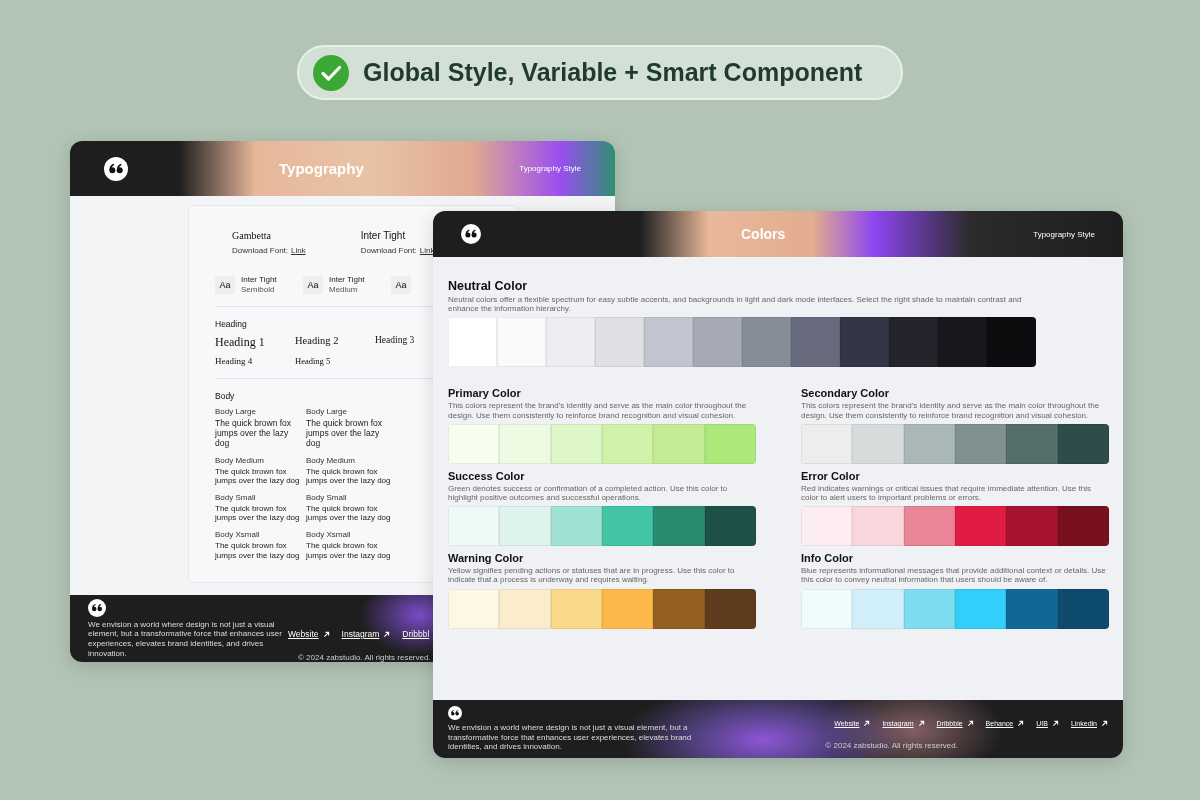 The height and width of the screenshot is (800, 1200). Describe the element at coordinates (383, 235) in the screenshot. I see `font-name: Inter Tight` at that location.